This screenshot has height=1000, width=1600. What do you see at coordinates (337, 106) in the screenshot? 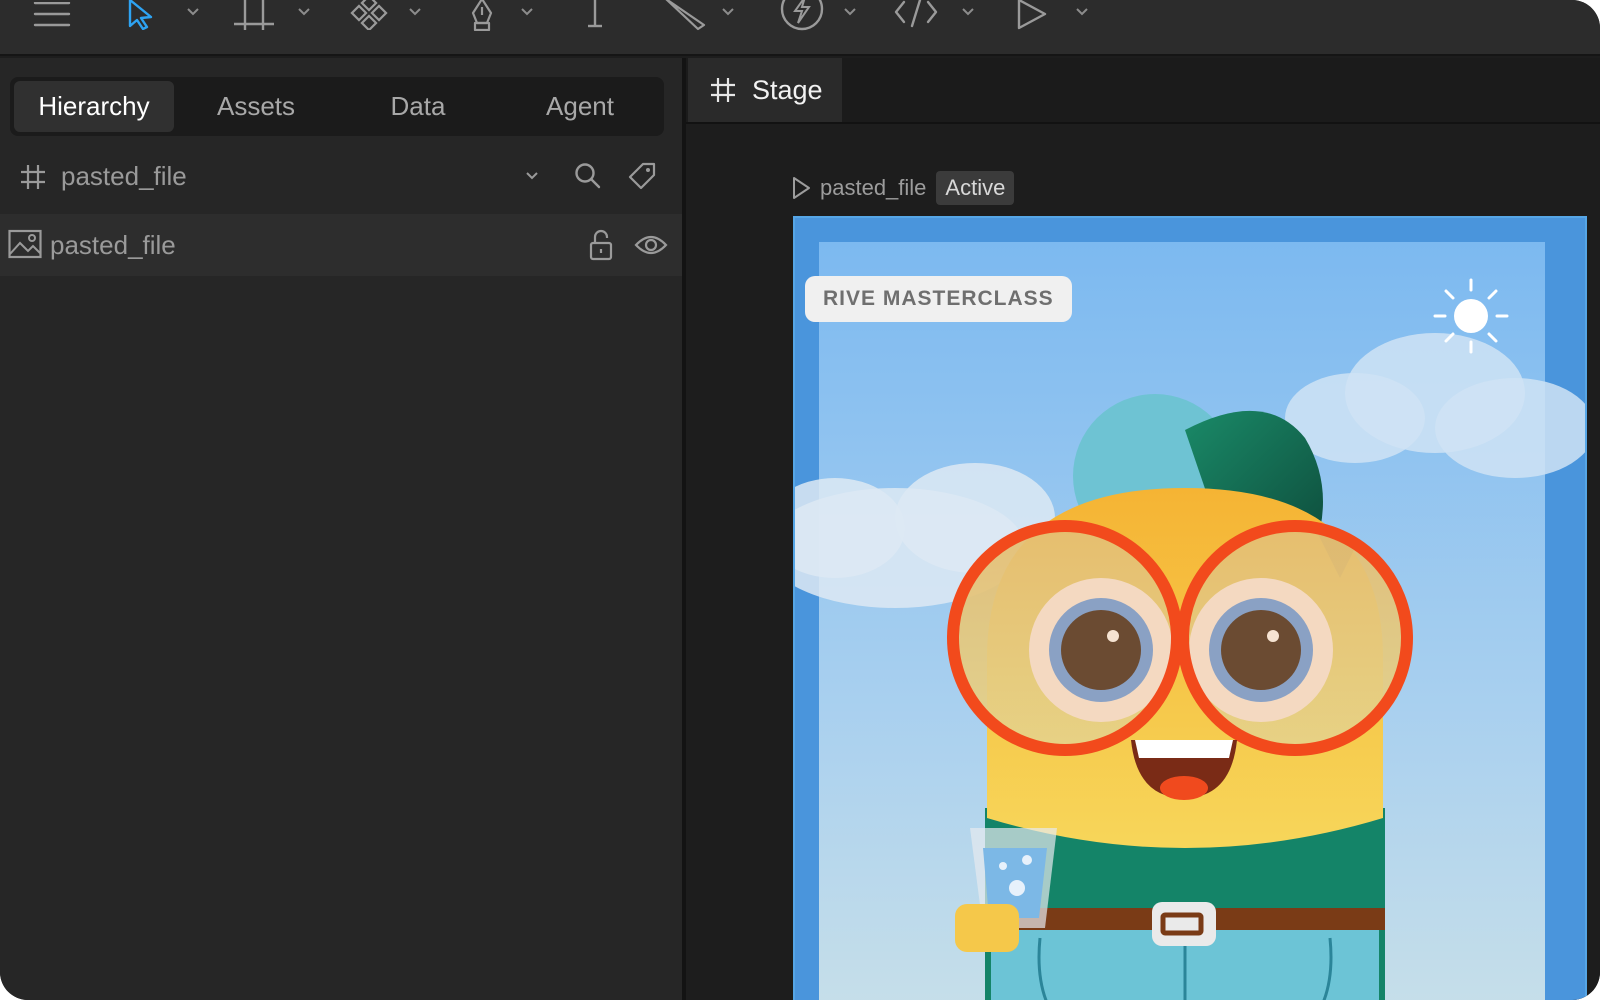
I see `panel-tabs: Hierarchy Assets Data Agent` at bounding box center [337, 106].